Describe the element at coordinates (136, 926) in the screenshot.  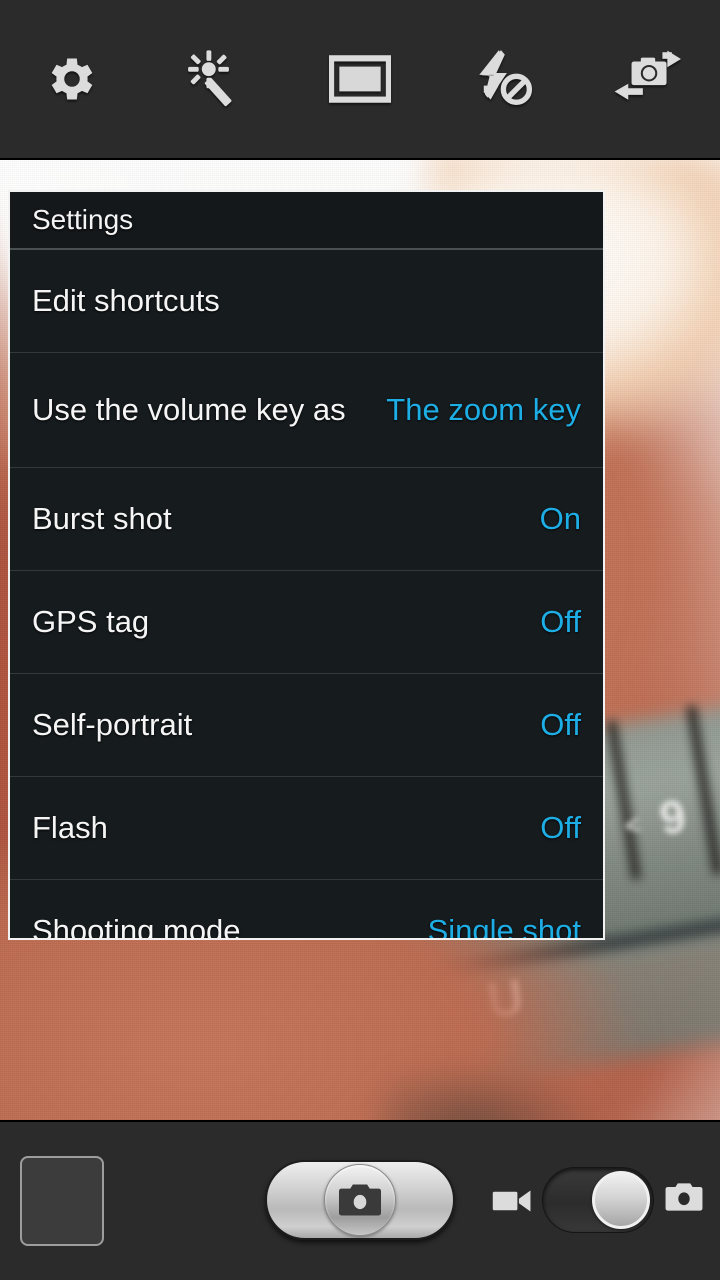
I see `setting-label: Shooting mode` at that location.